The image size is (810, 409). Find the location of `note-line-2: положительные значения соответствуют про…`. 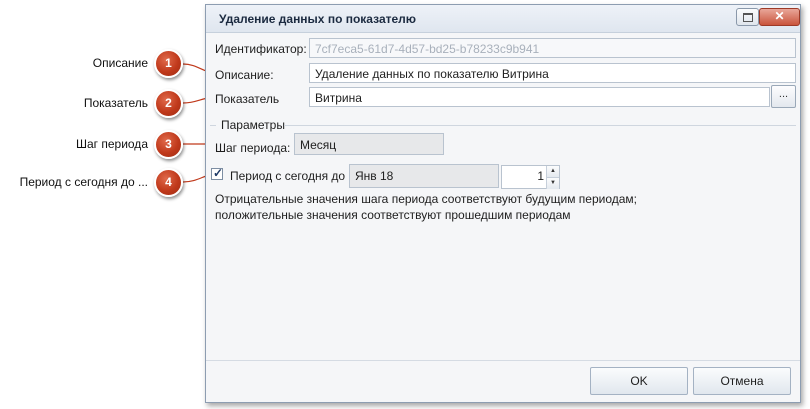

note-line-2: положительные значения соответствуют про… is located at coordinates (393, 215).